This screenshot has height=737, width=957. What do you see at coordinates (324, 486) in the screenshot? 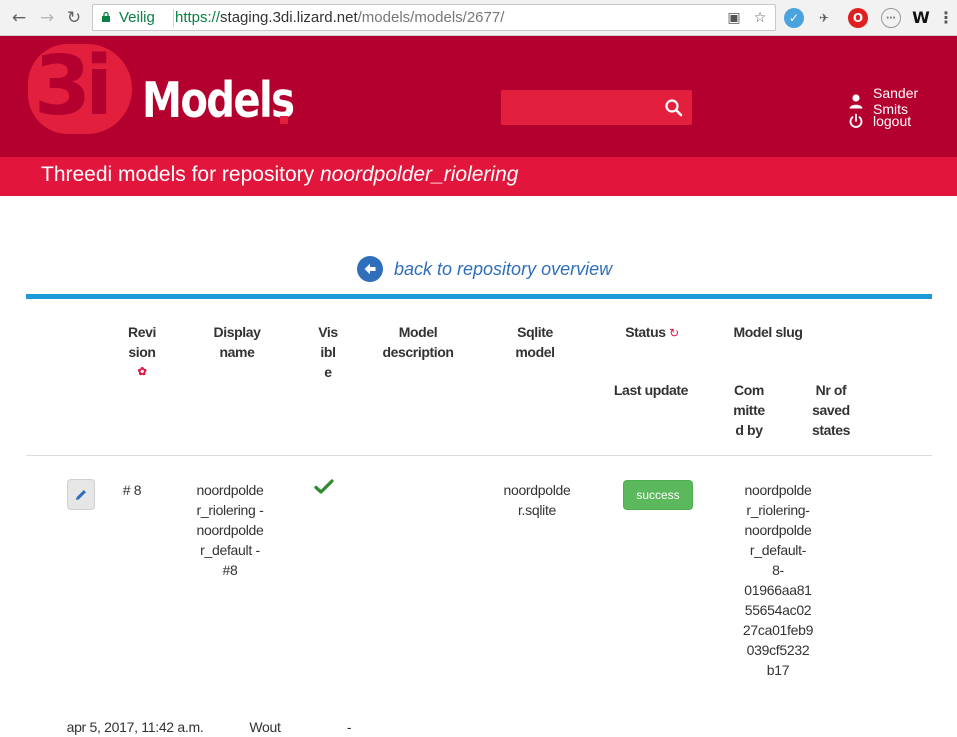
I see `visible-check-icon` at bounding box center [324, 486].